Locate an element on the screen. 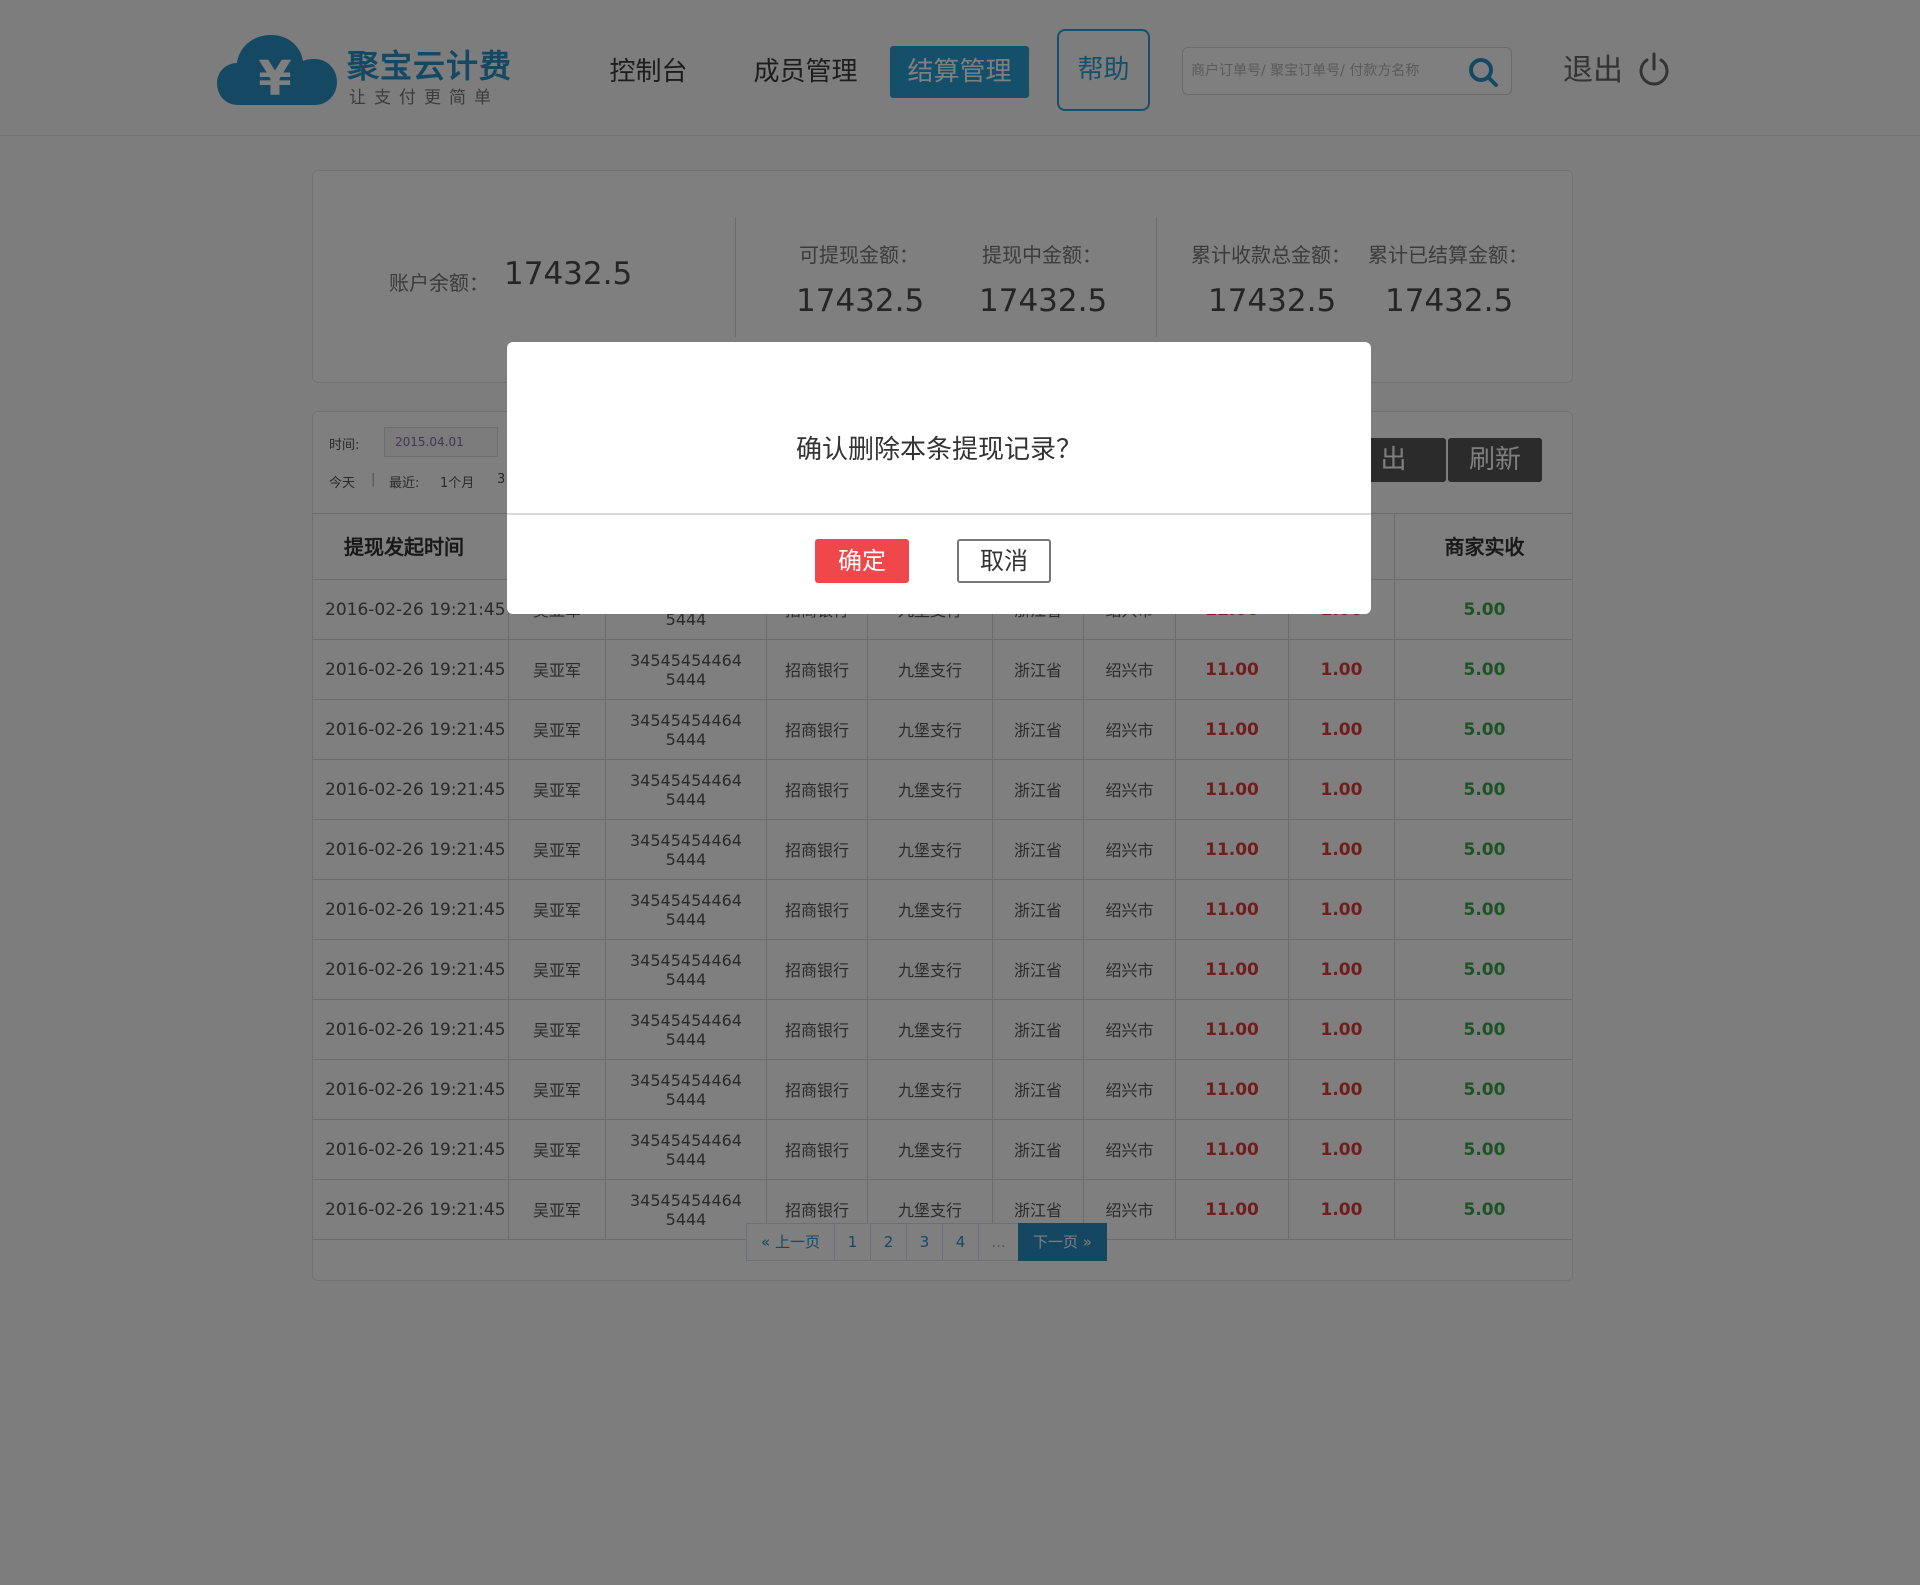 This screenshot has height=1585, width=1920. confirm-button: 确定 is located at coordinates (862, 561).